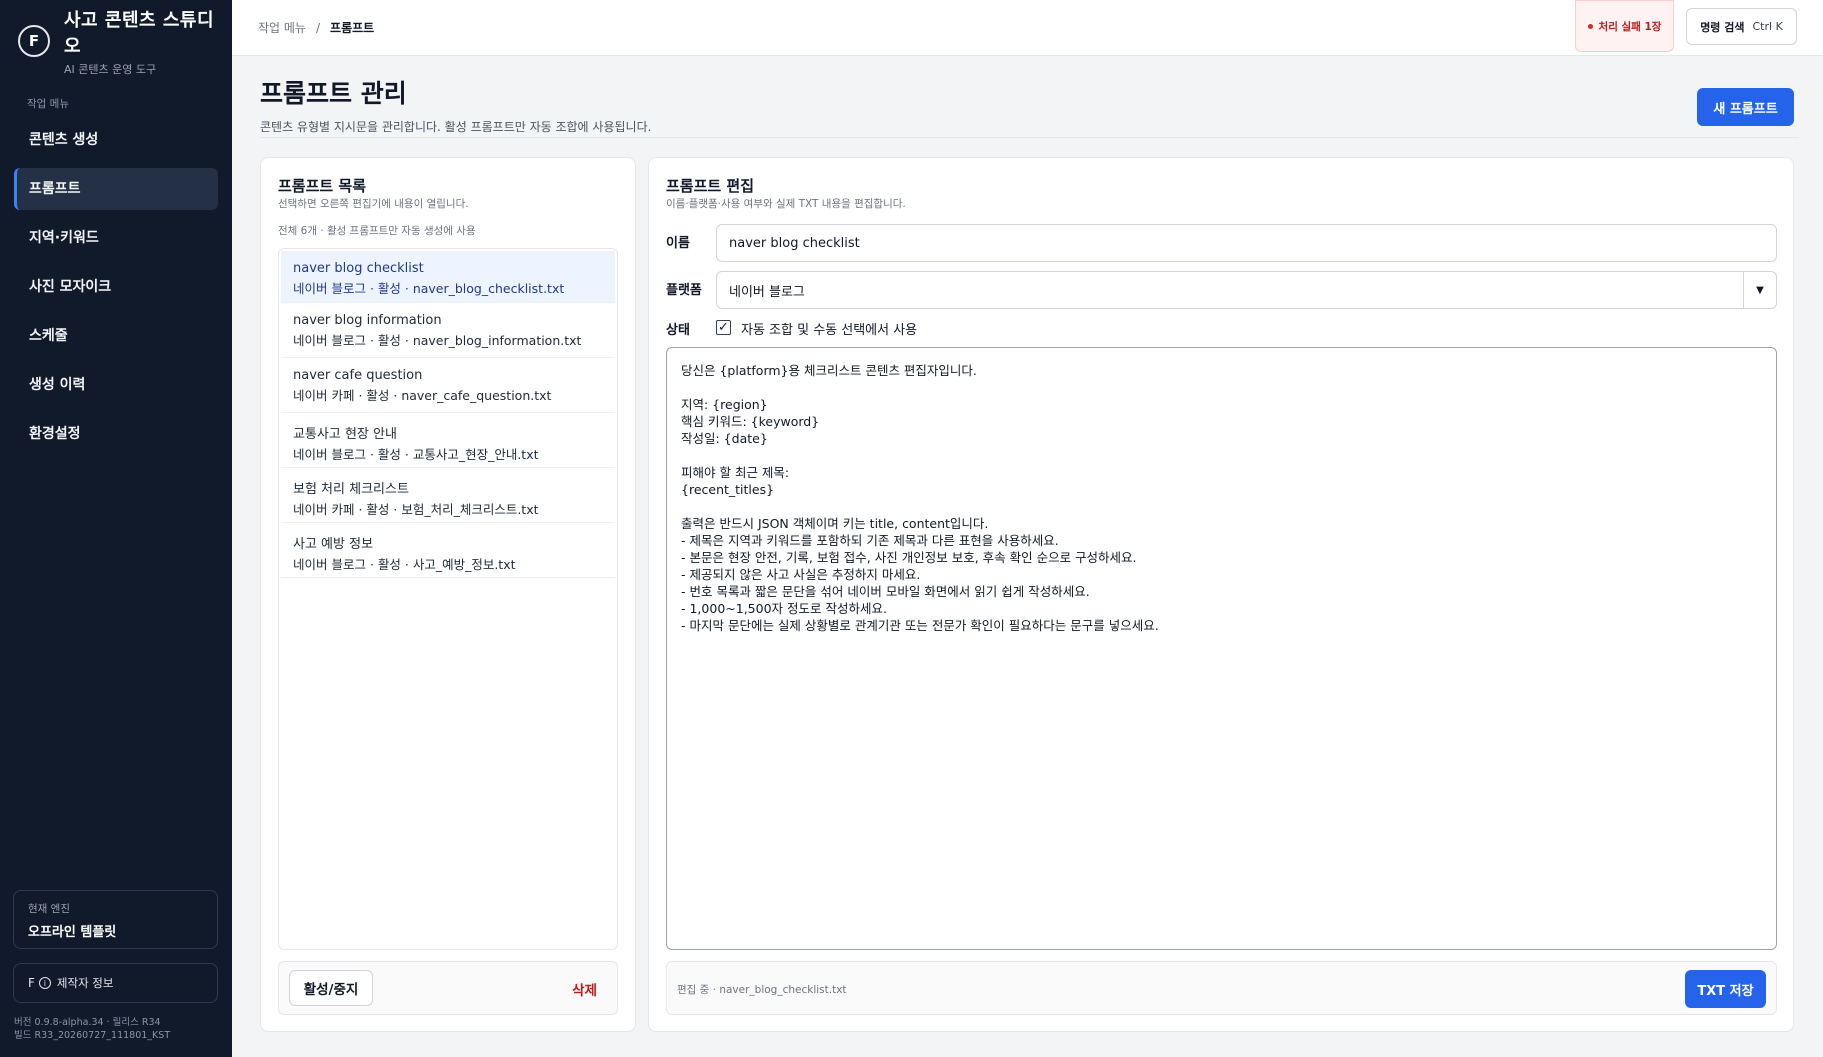 The width and height of the screenshot is (1823, 1057). Describe the element at coordinates (710, 186) in the screenshot. I see `edit-panel-title: 프롬프트 편집` at that location.